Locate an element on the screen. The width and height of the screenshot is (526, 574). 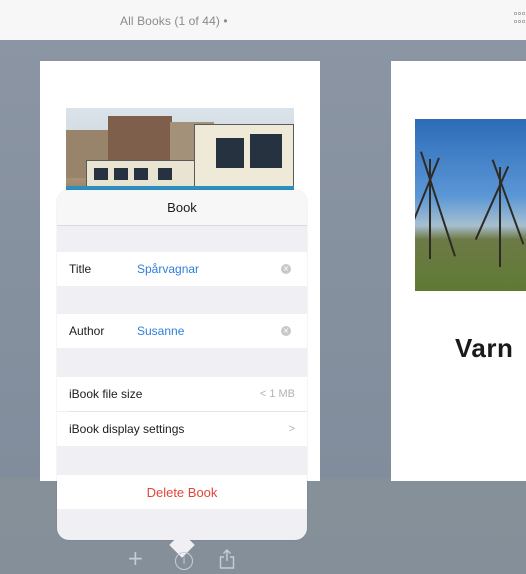
library-title-dropdown: All Books (1 of 44) • is located at coordinates (174, 21).